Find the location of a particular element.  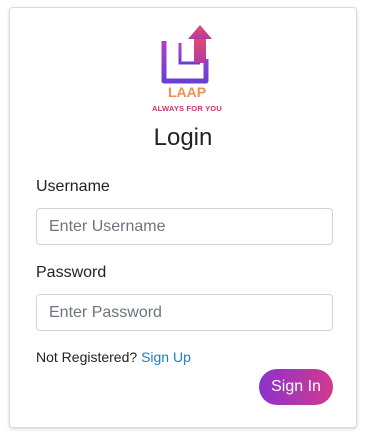

username-label: Username is located at coordinates (73, 186).